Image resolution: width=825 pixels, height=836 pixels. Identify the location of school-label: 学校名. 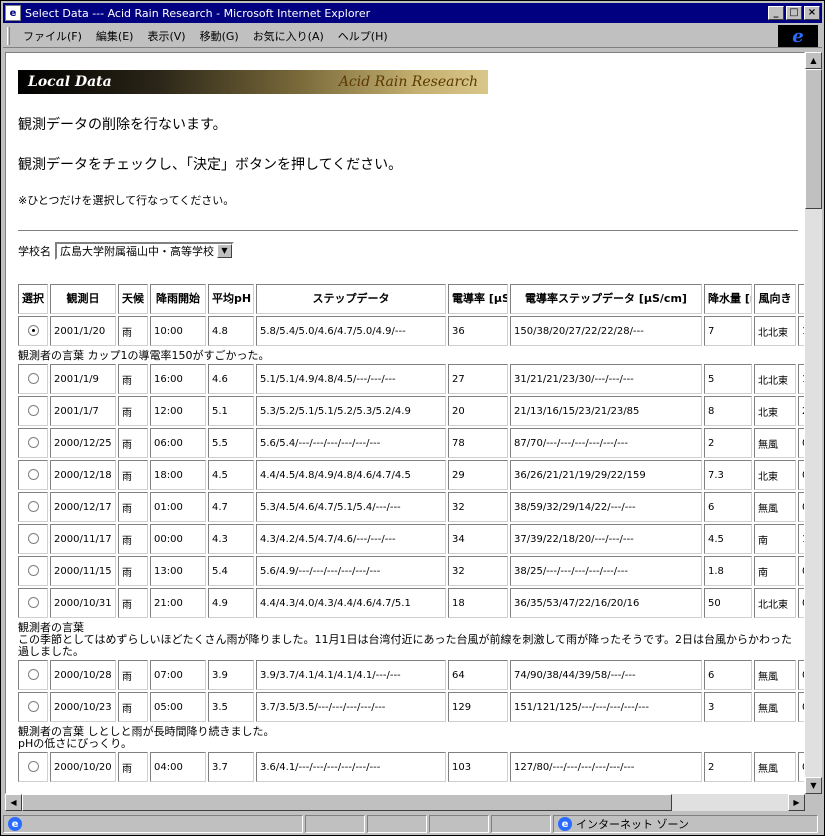
(34, 251).